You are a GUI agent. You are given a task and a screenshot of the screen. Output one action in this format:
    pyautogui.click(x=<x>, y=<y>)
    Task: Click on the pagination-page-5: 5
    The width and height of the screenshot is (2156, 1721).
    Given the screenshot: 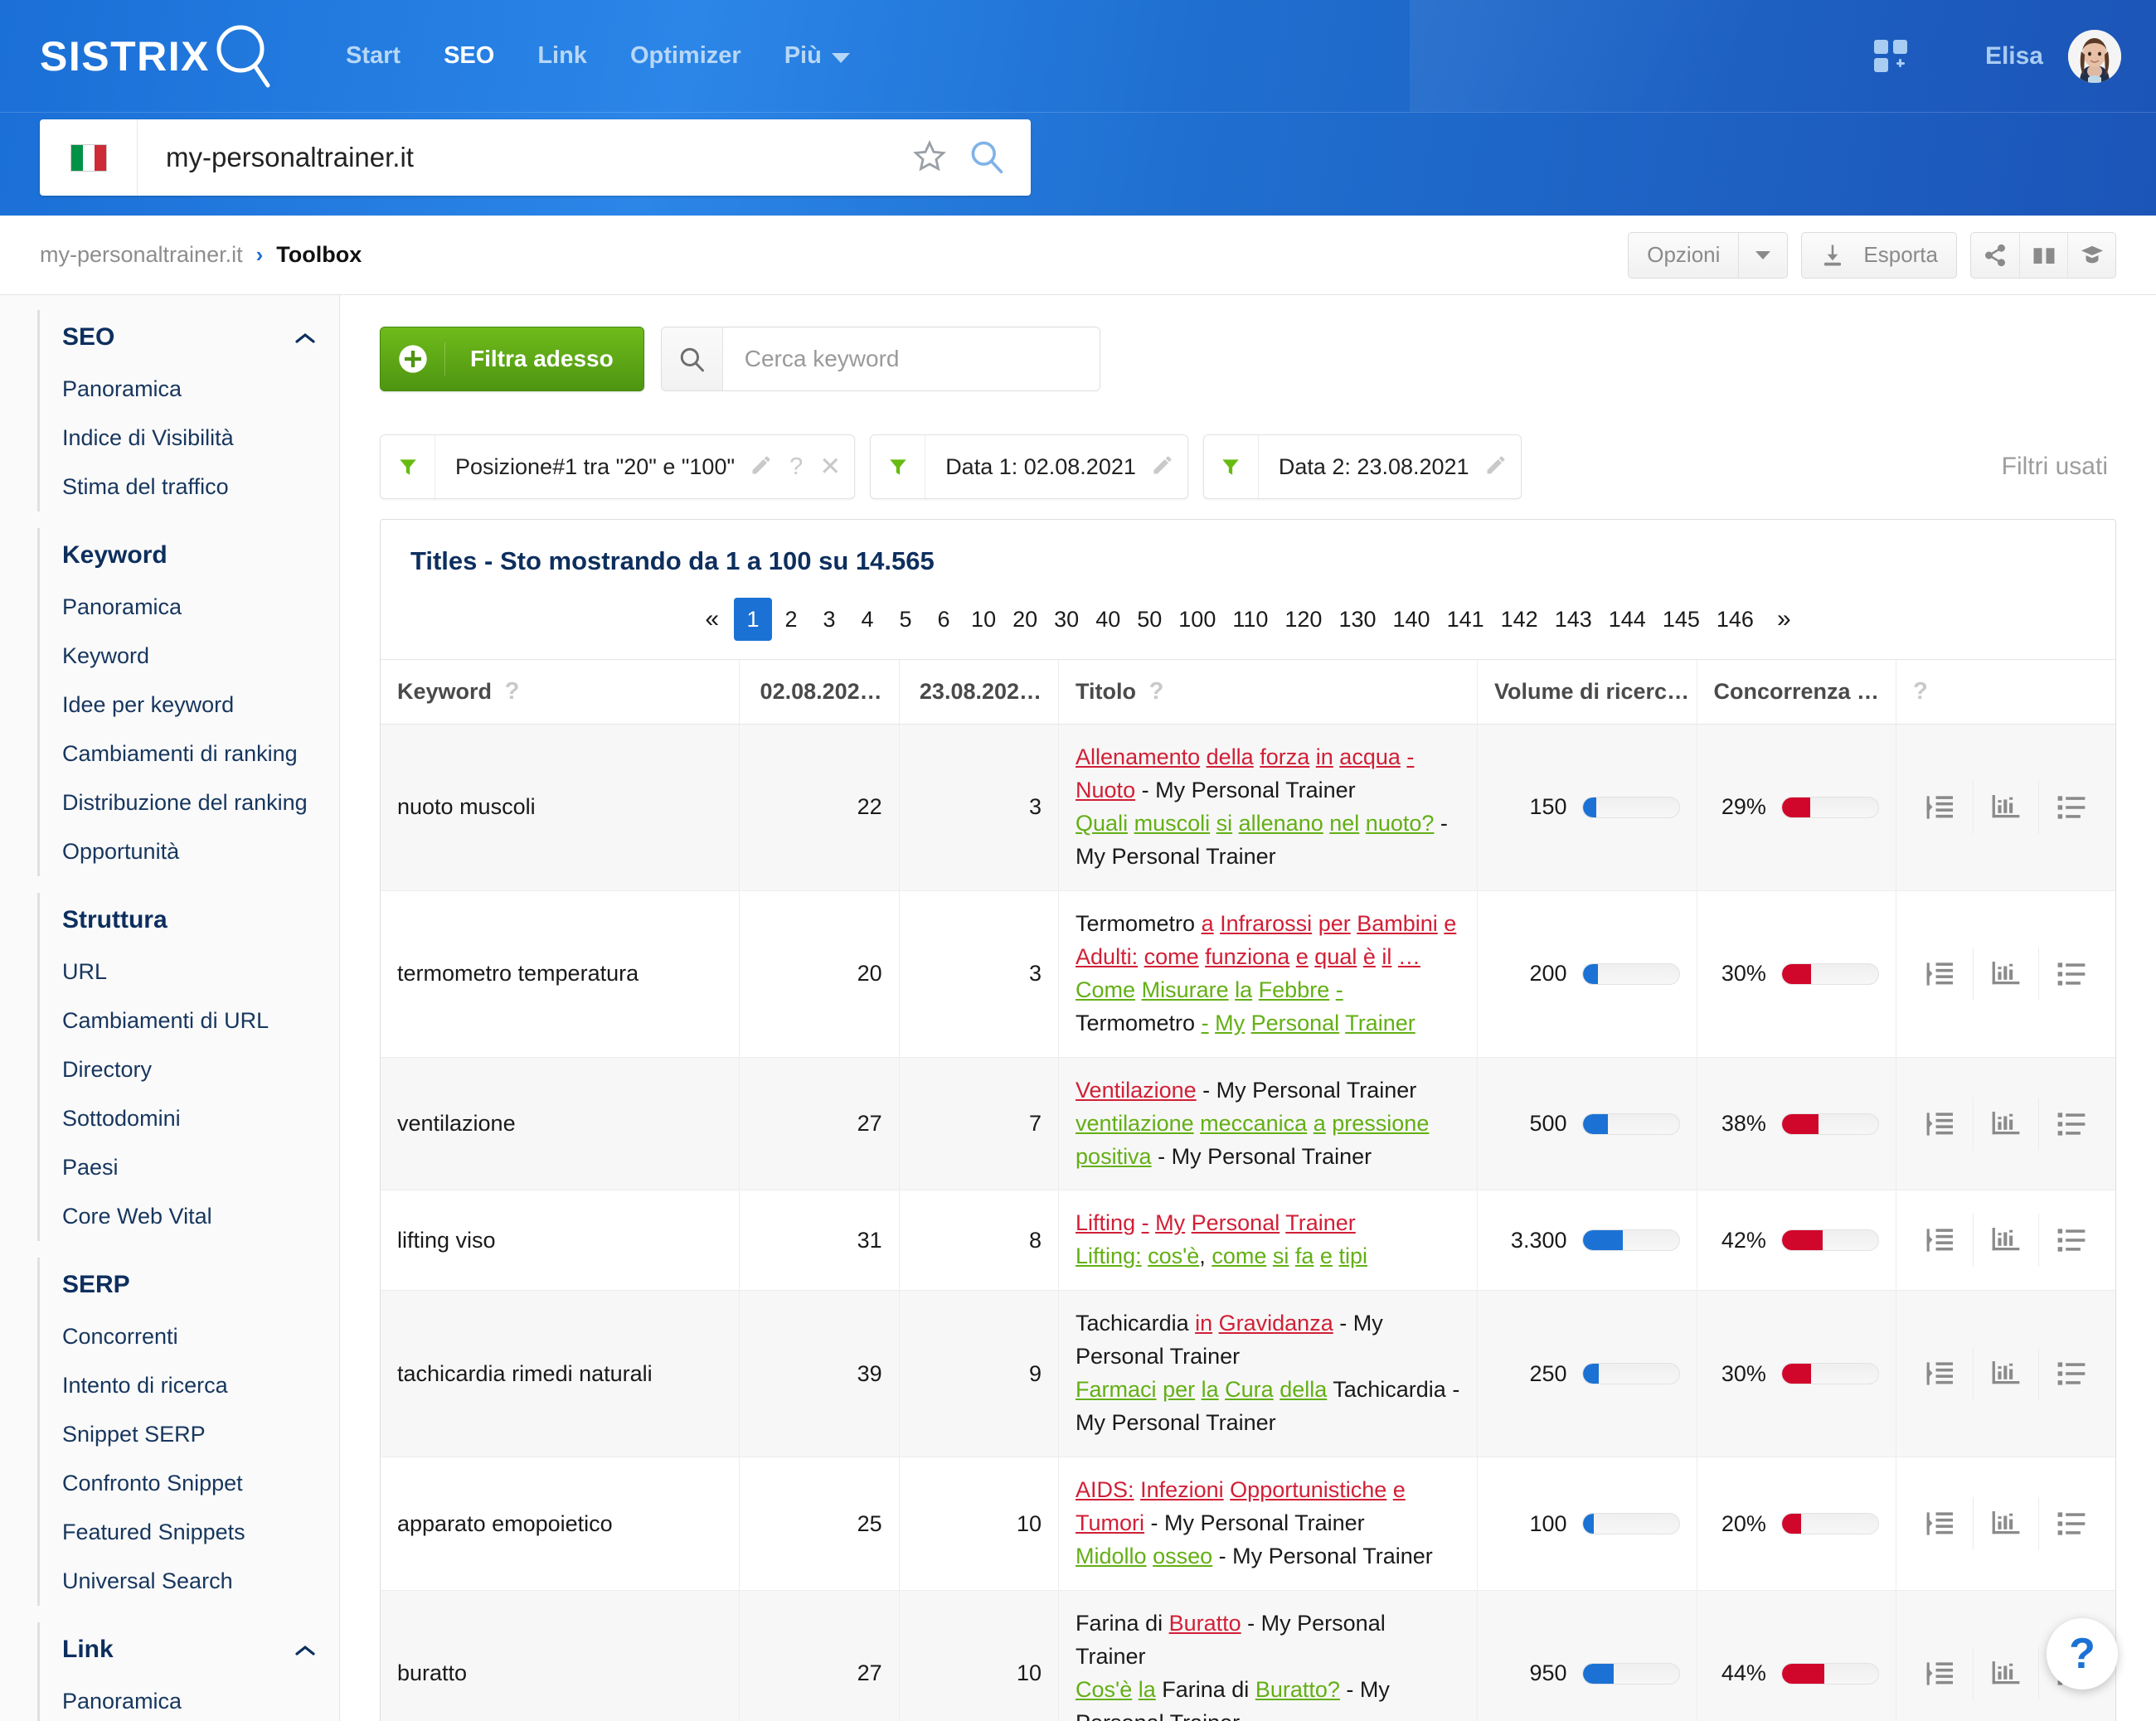 What is the action you would take?
    pyautogui.click(x=905, y=620)
    